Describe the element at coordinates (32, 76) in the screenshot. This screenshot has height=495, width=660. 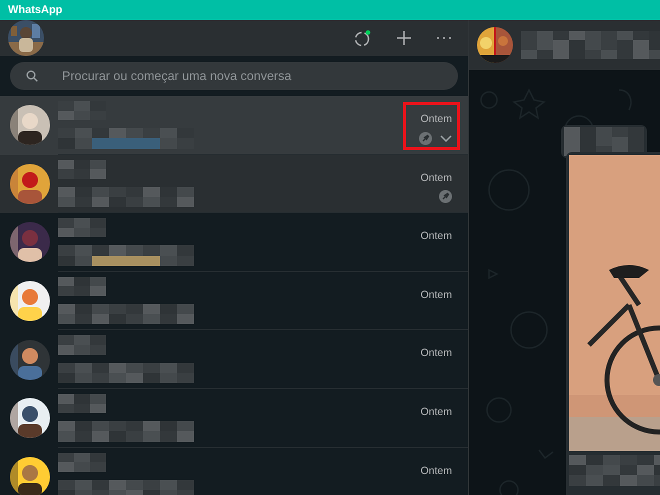
I see `search-icon` at that location.